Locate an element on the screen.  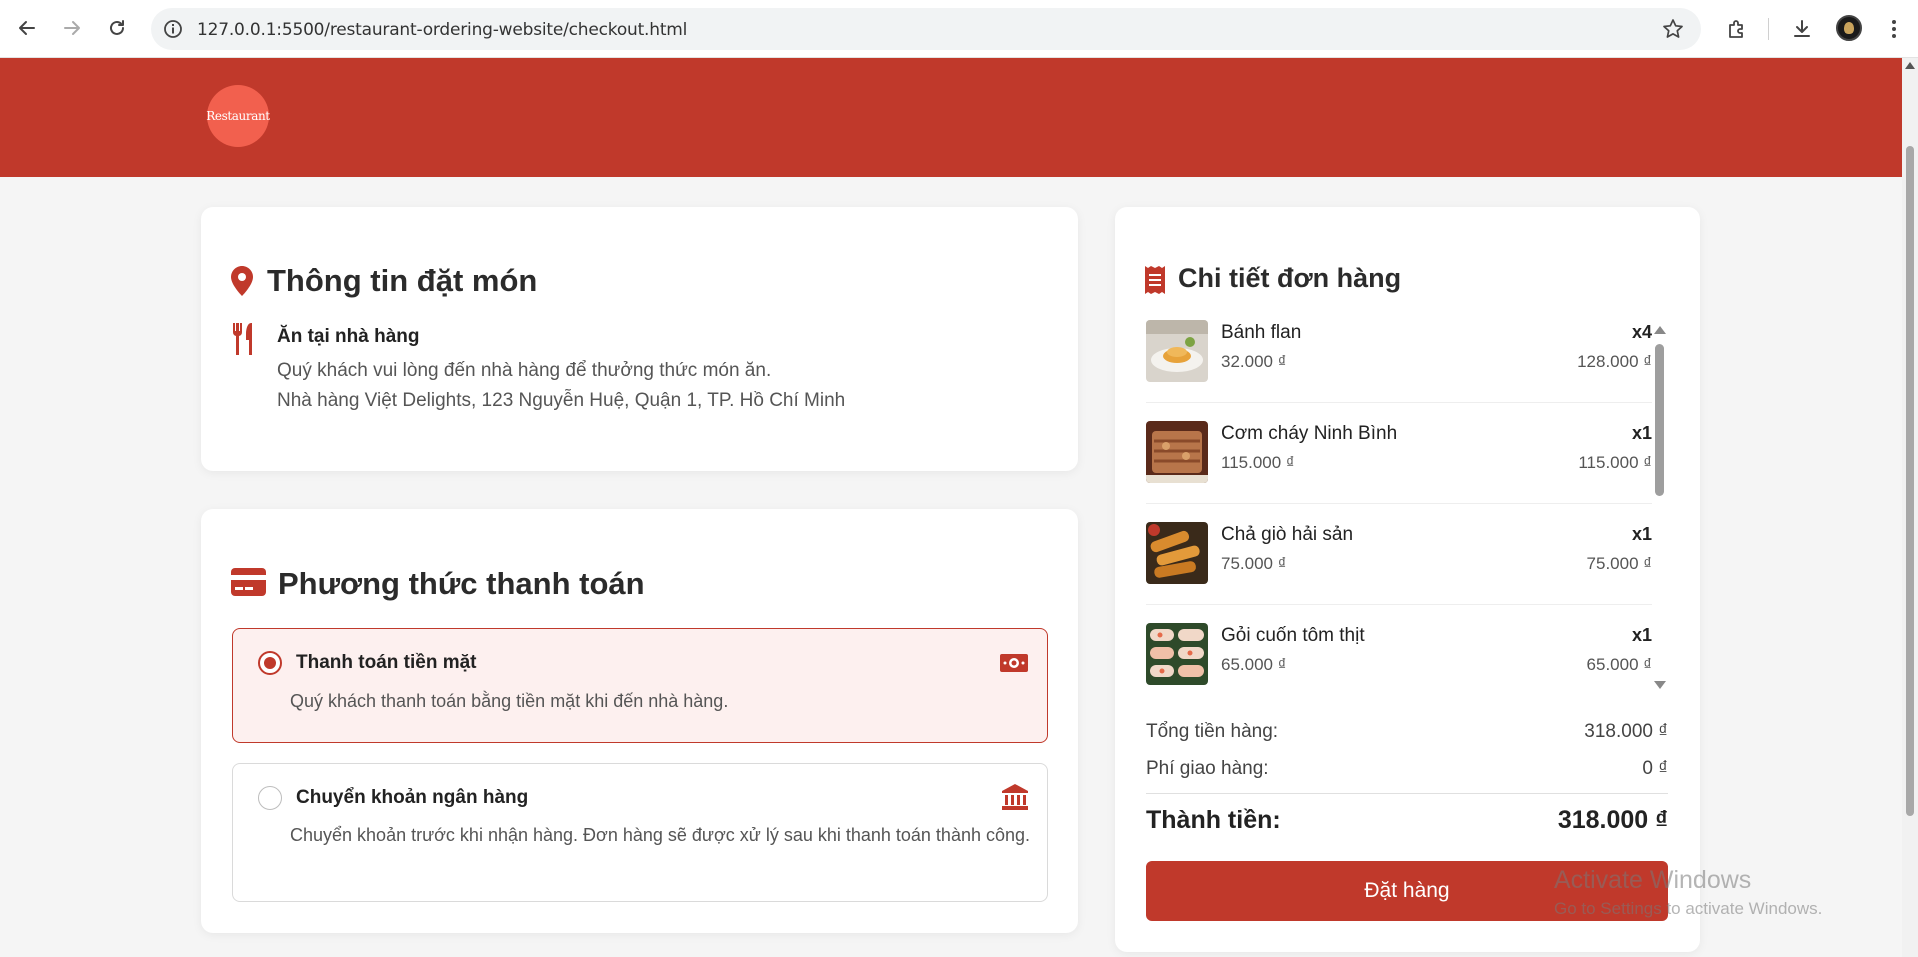
item-qty: x4 is located at coordinates (1641, 332).